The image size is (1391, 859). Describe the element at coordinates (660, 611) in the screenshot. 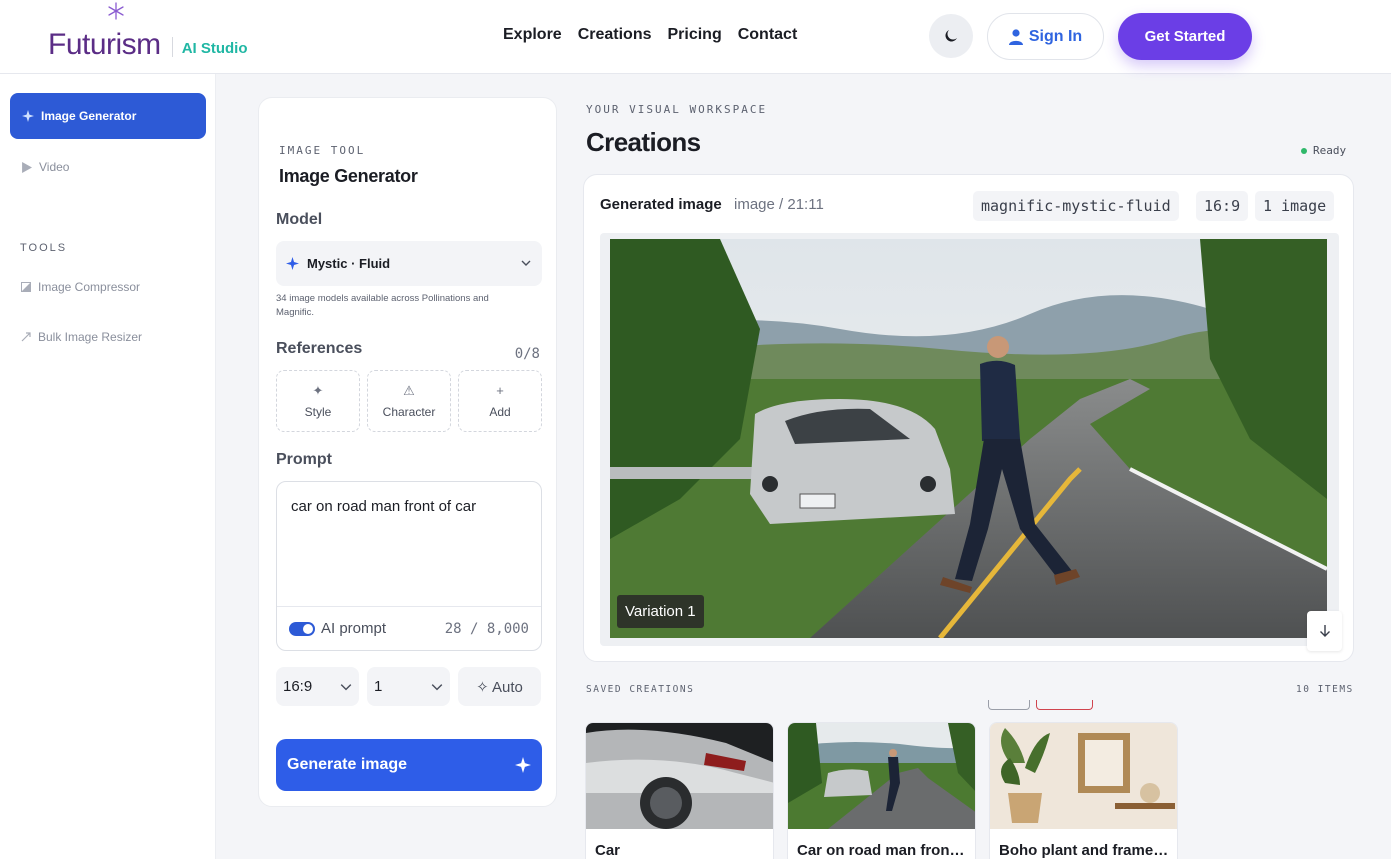

I see `variation-label: Variation 1` at that location.